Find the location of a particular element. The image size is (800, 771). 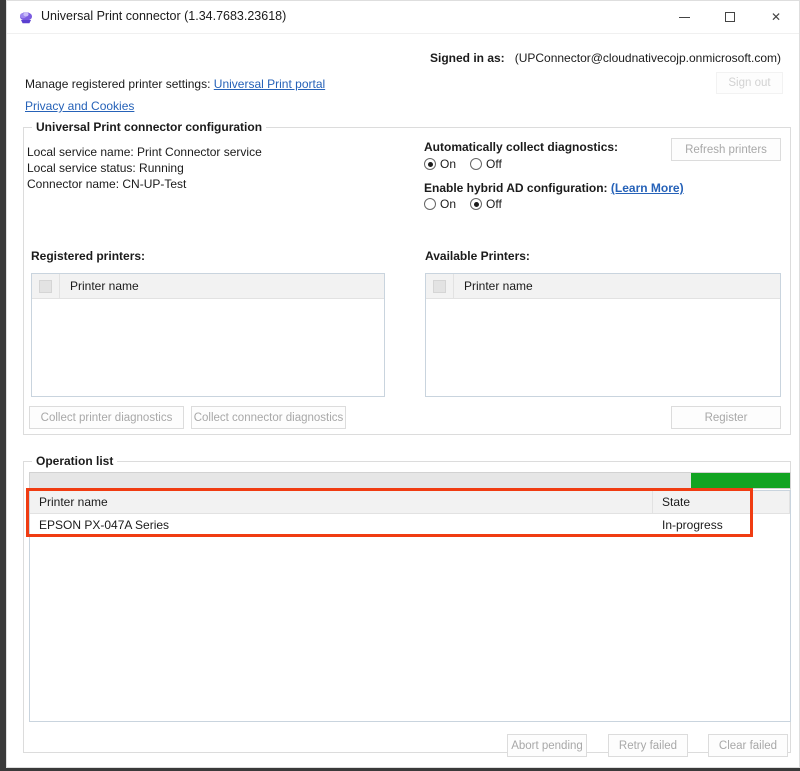

diagnostics-on-radio is located at coordinates (430, 164).